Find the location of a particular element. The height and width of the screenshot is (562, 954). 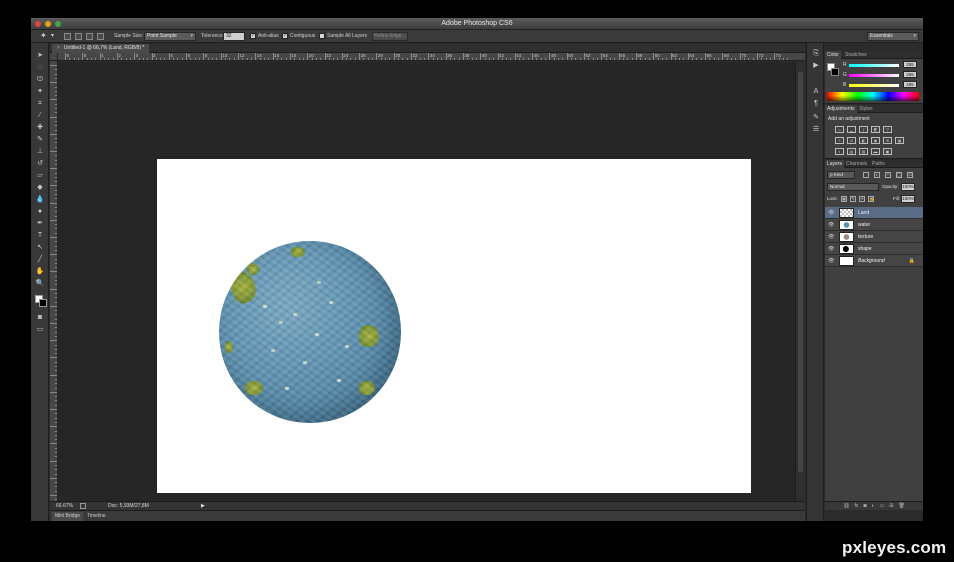

filter-adjustment-icon: ◐ is located at coordinates (877, 175).